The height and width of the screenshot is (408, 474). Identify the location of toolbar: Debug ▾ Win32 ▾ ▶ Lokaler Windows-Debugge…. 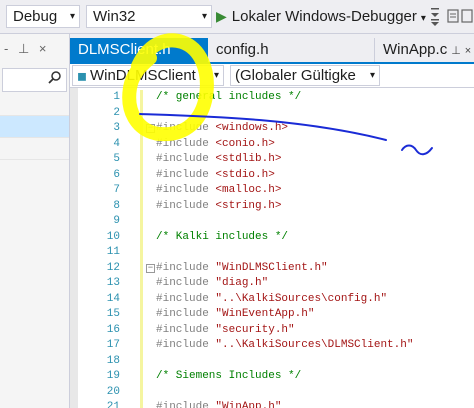
(237, 17).